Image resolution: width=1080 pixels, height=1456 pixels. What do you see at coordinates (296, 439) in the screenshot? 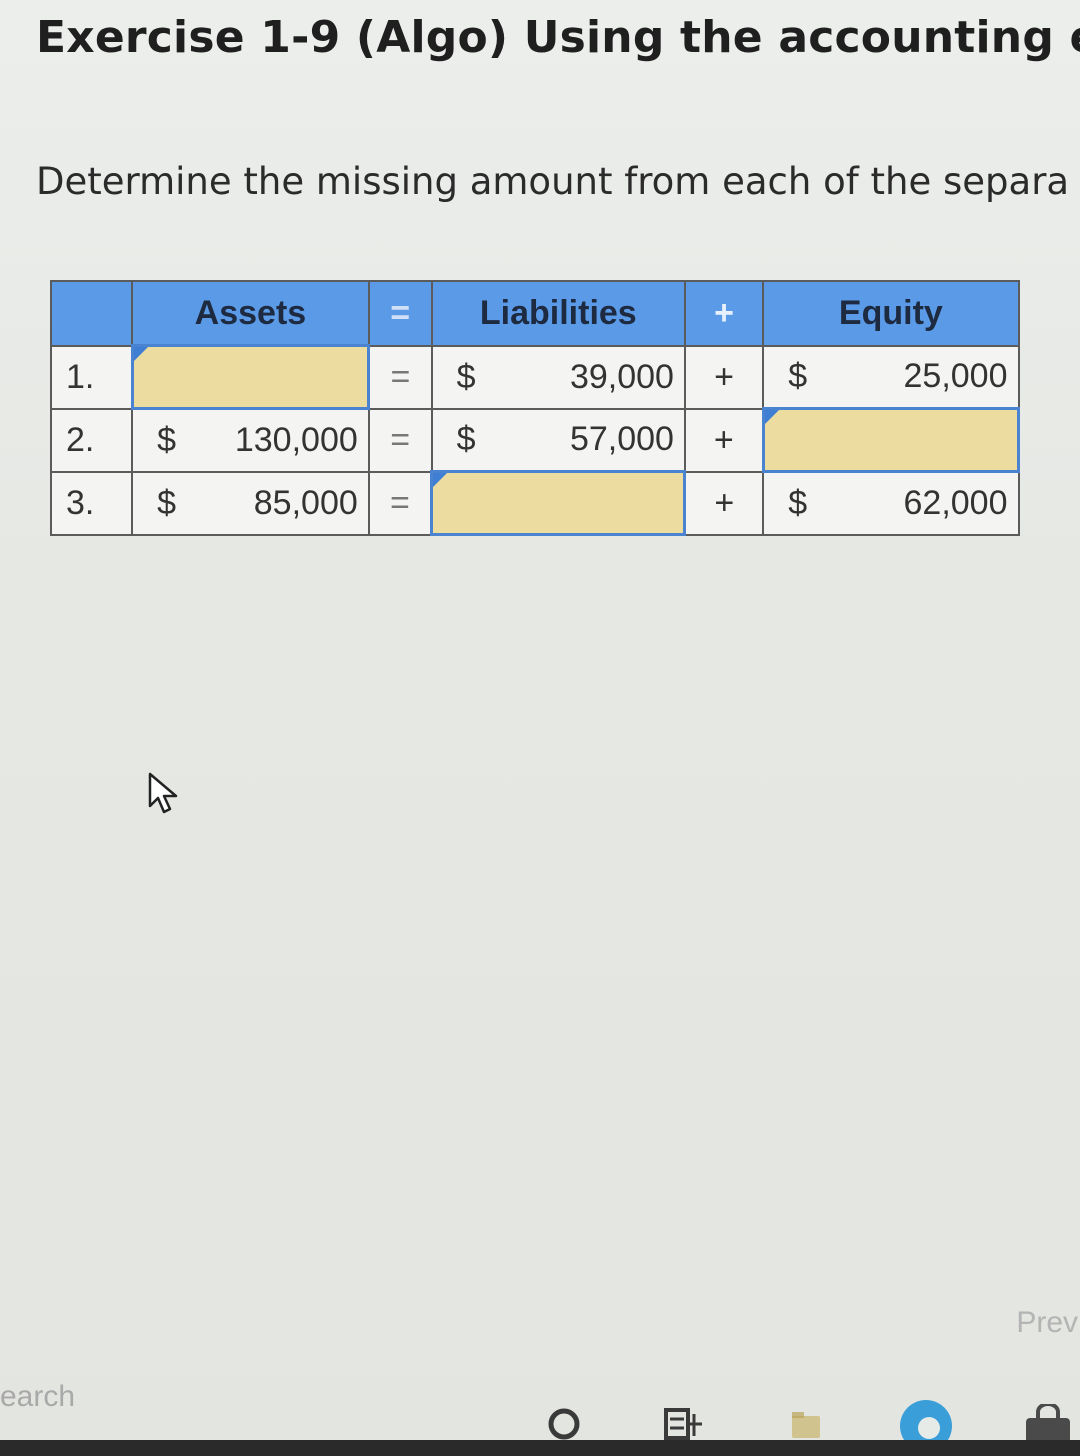
I see `assets-value: 130,000` at bounding box center [296, 439].